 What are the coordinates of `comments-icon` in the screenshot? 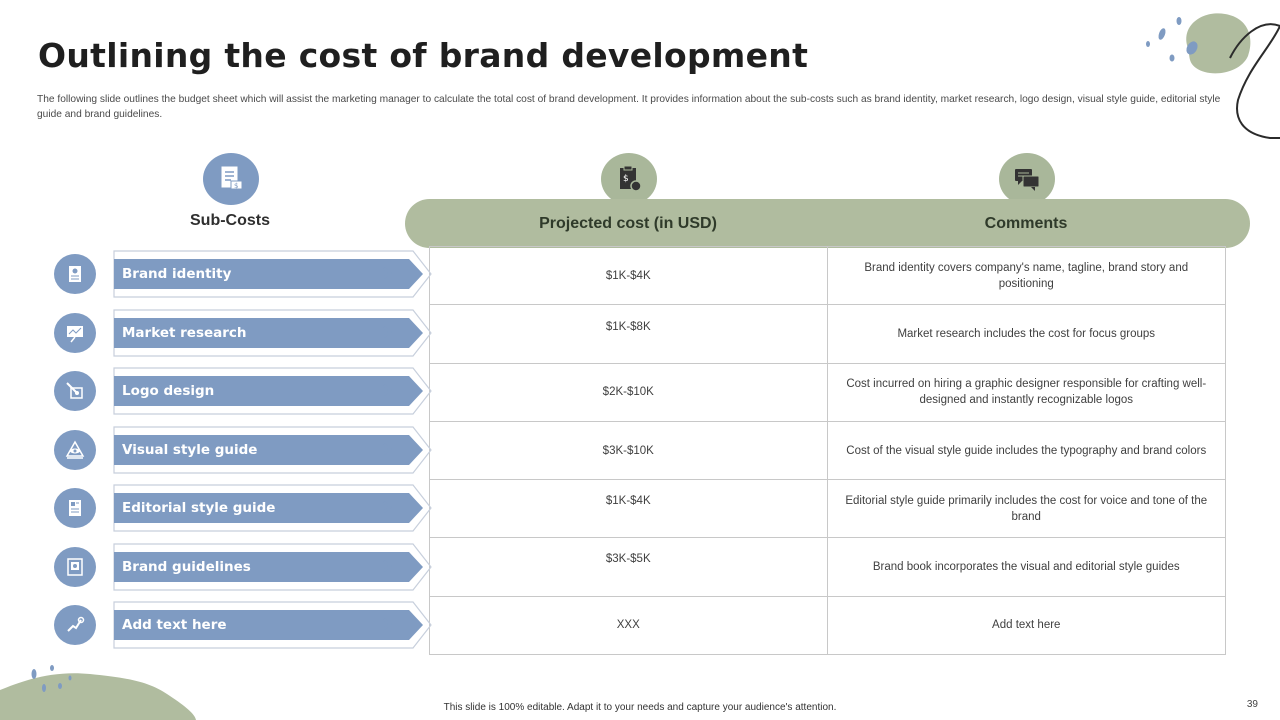 It's located at (1027, 179).